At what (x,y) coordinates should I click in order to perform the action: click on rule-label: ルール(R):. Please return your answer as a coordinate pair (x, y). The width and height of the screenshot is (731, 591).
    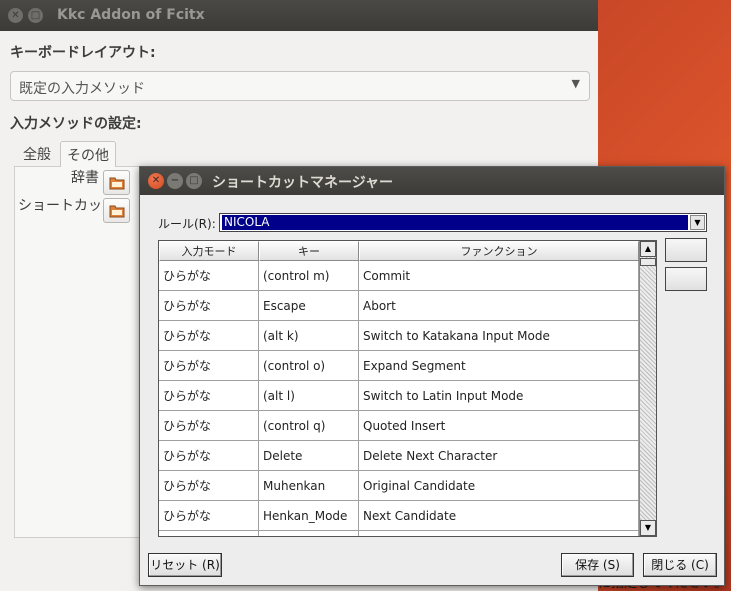
    Looking at the image, I should click on (187, 224).